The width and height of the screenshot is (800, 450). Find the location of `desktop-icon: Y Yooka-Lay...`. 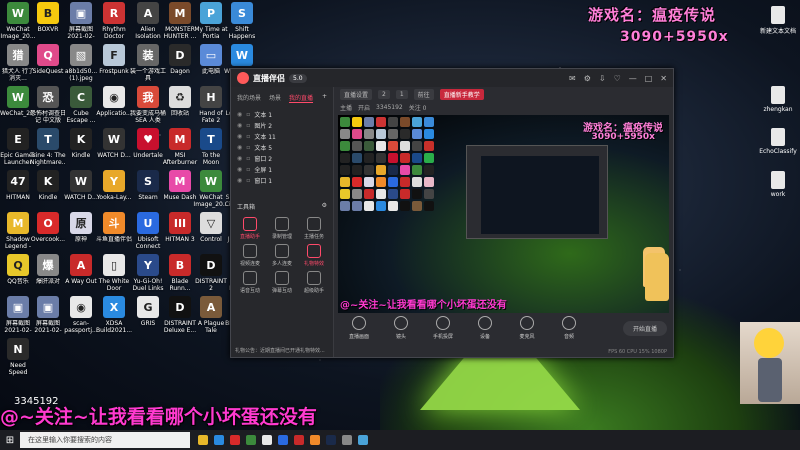

desktop-icon: Y Yooka-Lay... is located at coordinates (114, 185).